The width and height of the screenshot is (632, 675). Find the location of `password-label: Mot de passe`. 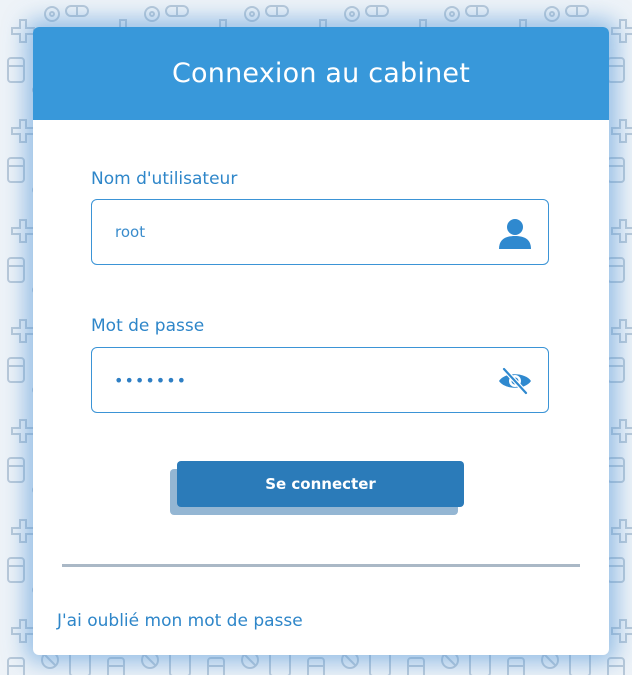

password-label: Mot de passe is located at coordinates (148, 326).